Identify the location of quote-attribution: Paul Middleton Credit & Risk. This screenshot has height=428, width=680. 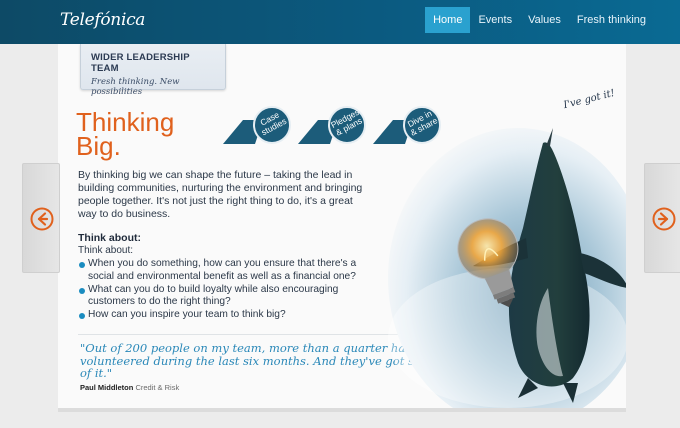
(129, 387).